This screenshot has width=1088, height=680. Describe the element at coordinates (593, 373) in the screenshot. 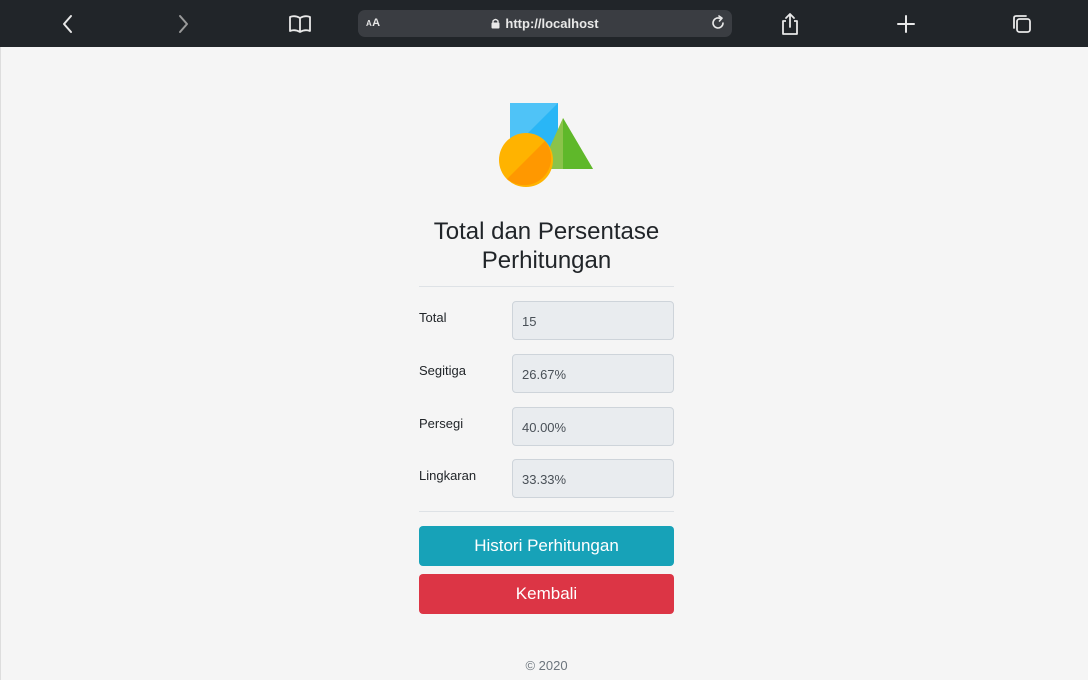

I see `segitiga-field: 26.67%` at that location.